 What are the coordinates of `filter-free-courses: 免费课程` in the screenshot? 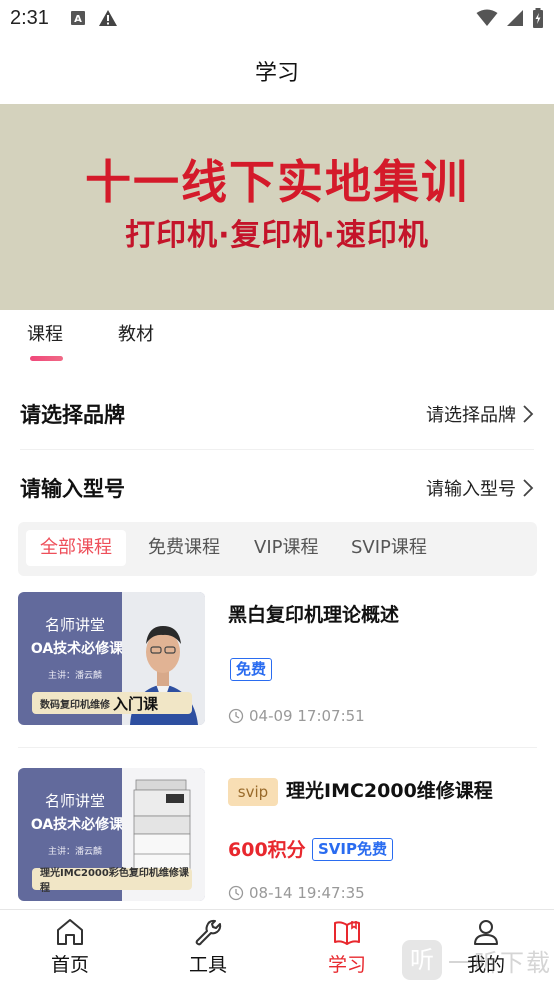 It's located at (184, 548).